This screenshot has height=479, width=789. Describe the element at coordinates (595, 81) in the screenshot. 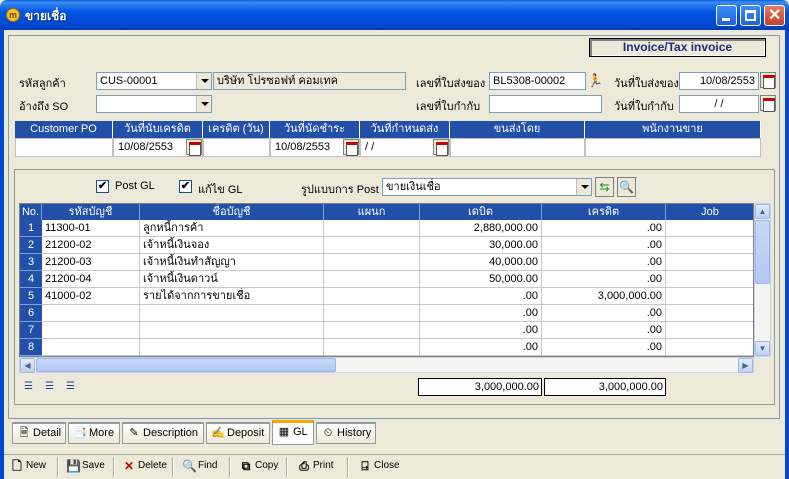

I see `lookup-runner-icon: 🏃` at that location.